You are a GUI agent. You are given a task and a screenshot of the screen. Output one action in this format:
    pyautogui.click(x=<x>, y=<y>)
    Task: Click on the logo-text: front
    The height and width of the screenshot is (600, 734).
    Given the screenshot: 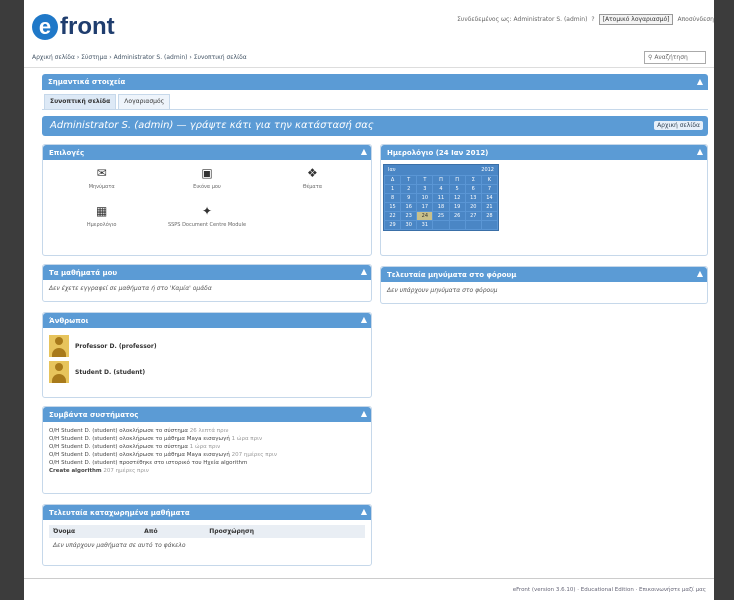 What is the action you would take?
    pyautogui.click(x=87, y=26)
    